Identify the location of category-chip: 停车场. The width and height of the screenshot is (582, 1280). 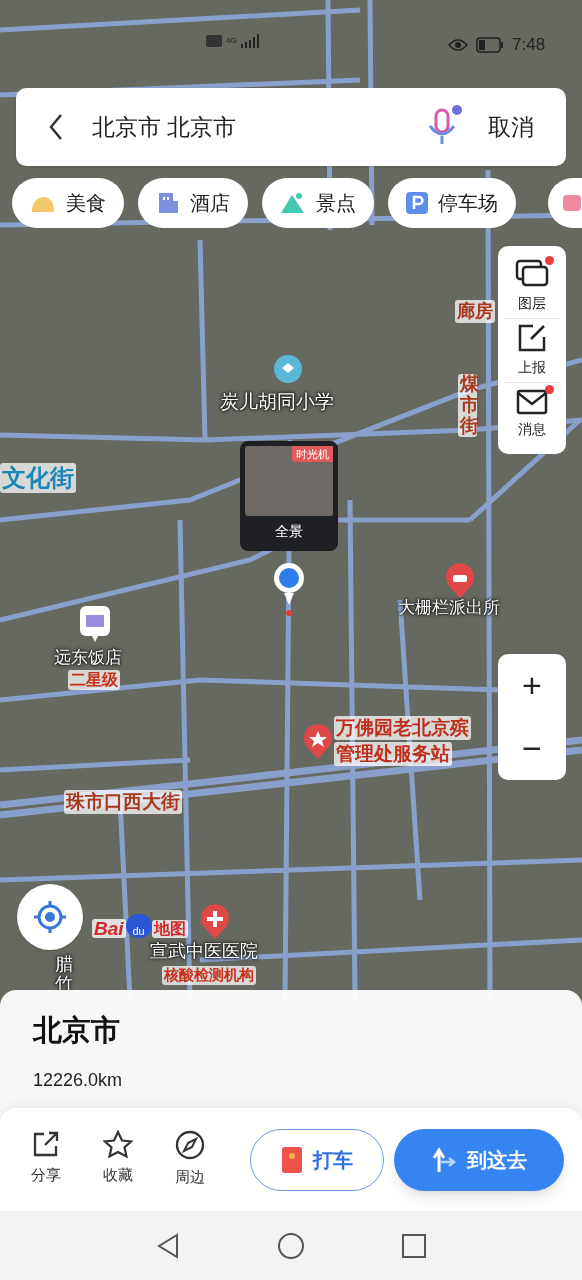
(452, 203).